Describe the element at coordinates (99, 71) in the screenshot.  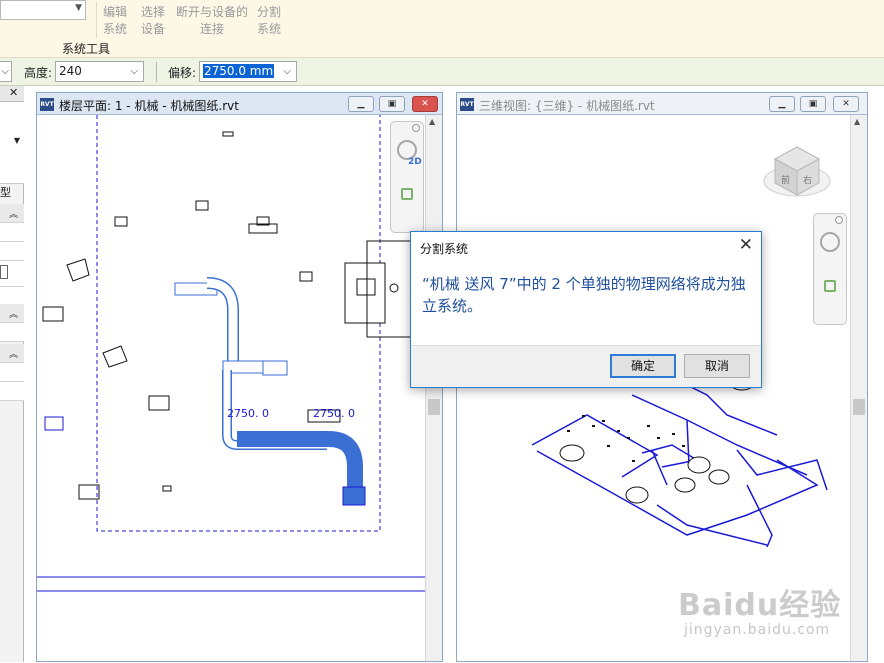
I see `height-dropdown: 240 ⌵` at that location.